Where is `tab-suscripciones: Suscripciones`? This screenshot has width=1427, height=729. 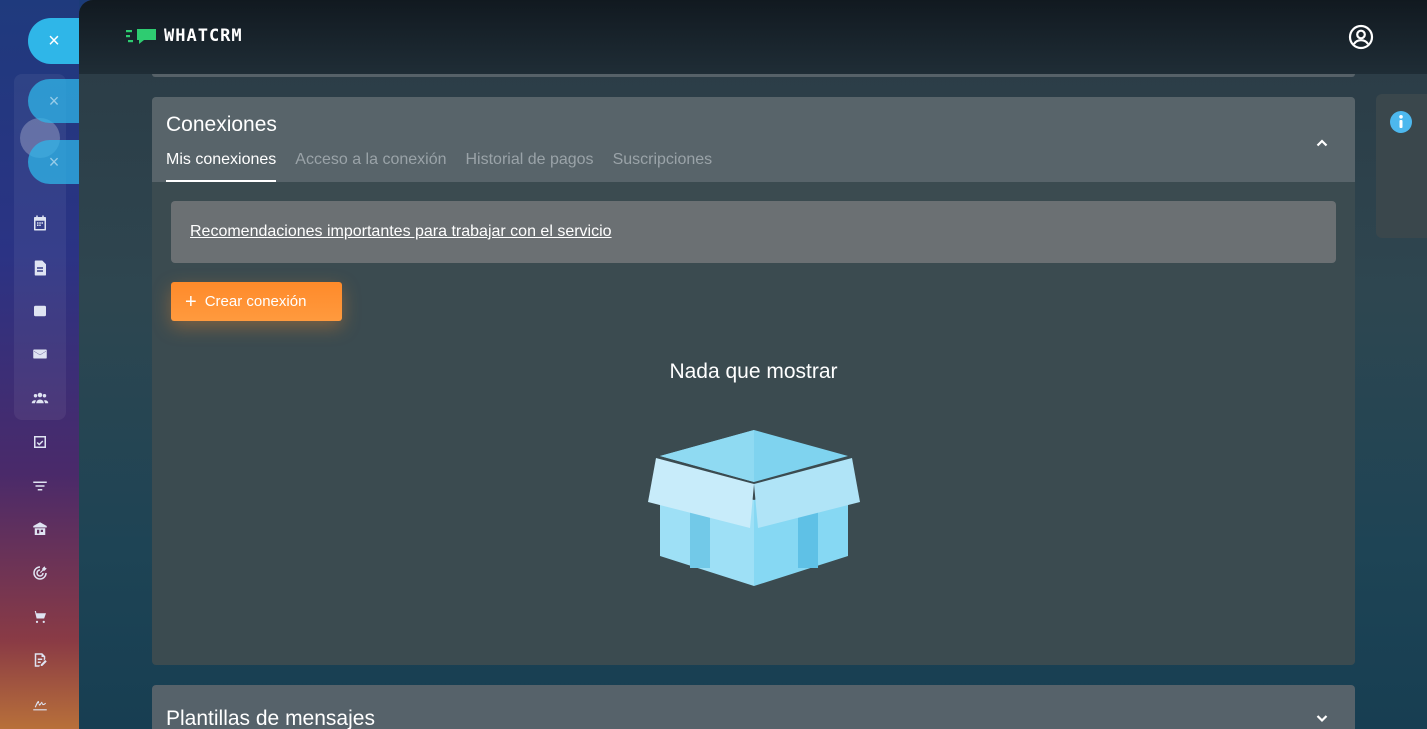
tab-suscripciones: Suscripciones is located at coordinates (663, 166).